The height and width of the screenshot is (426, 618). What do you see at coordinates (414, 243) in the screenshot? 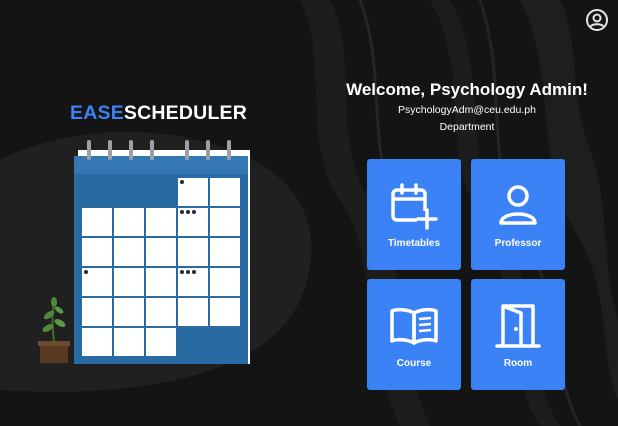
I see `timetables-label: Timetables` at bounding box center [414, 243].